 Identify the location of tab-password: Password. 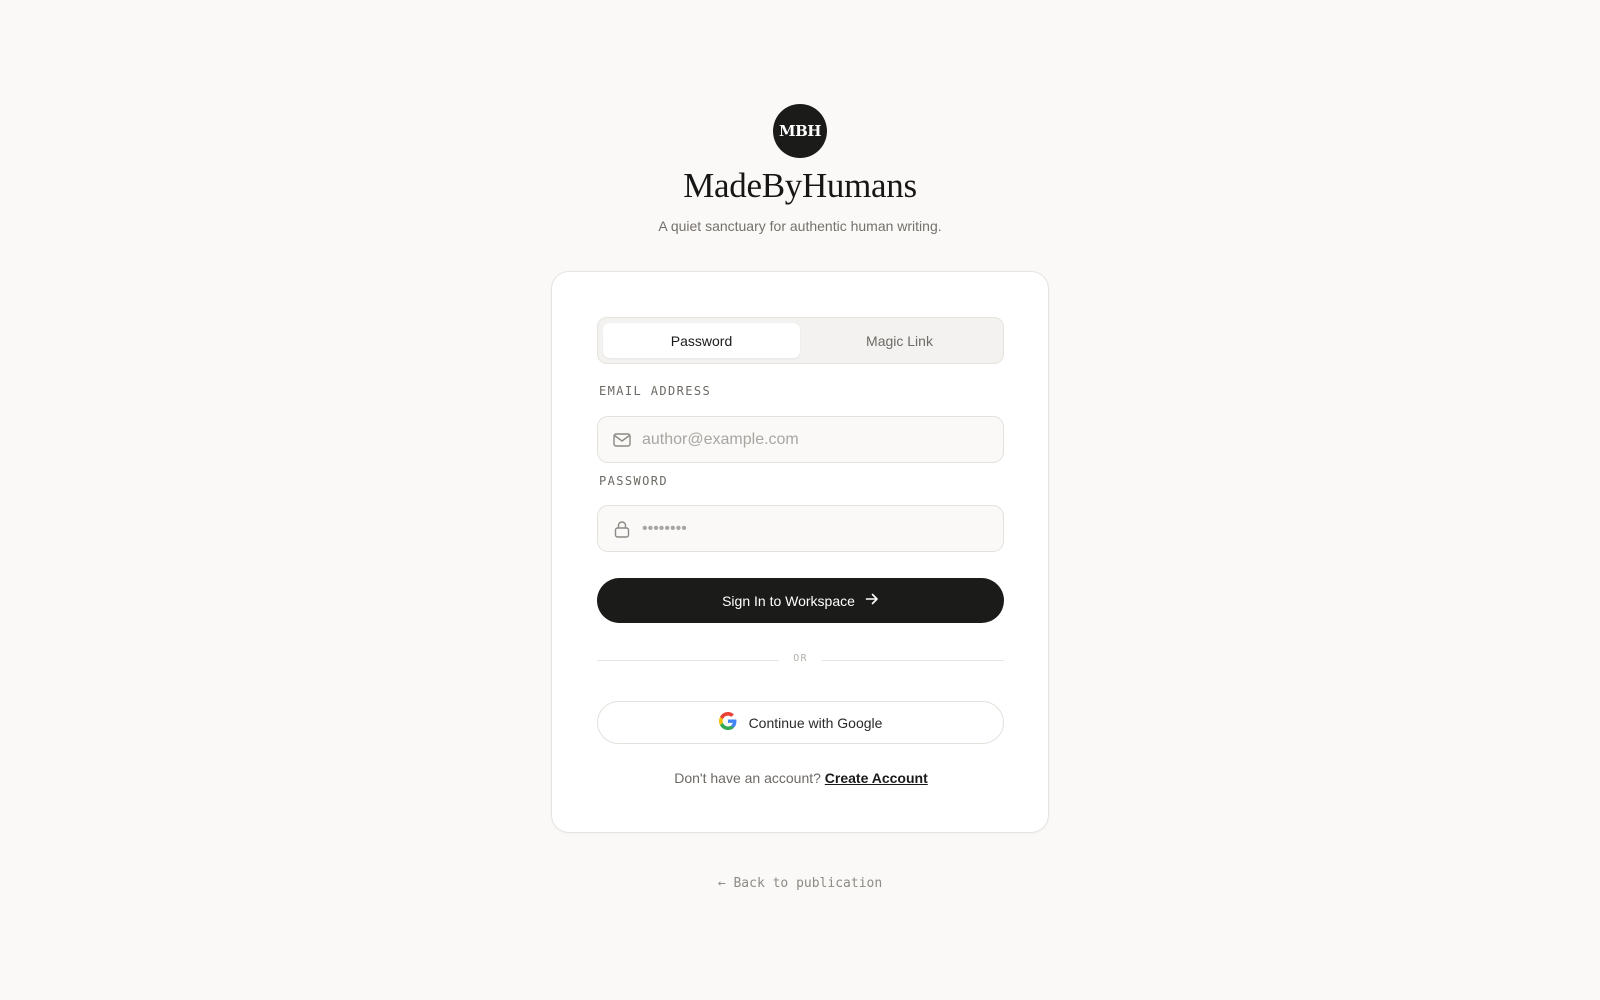
(701, 340).